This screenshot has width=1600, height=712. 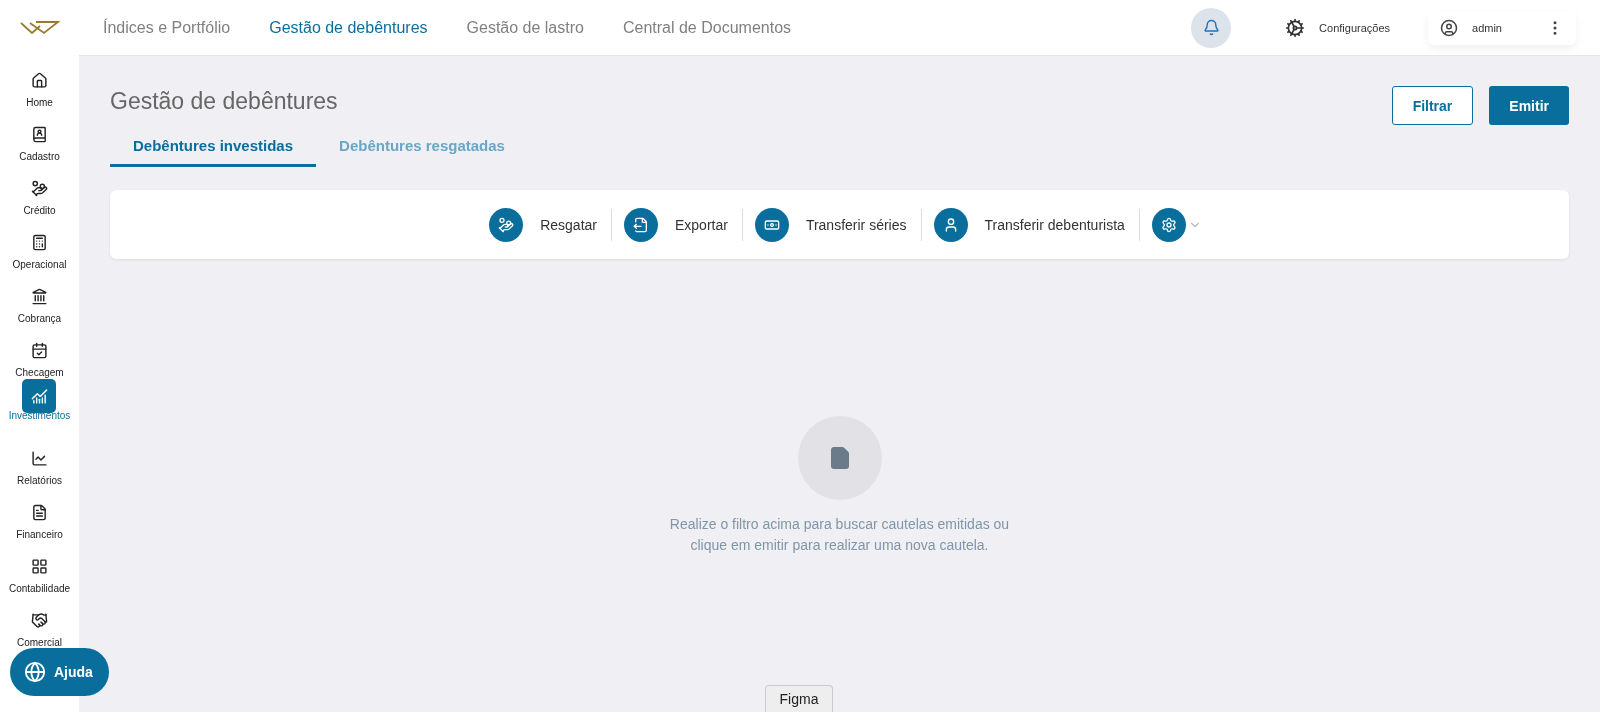 What do you see at coordinates (640, 224) in the screenshot?
I see `file-export-icon` at bounding box center [640, 224].